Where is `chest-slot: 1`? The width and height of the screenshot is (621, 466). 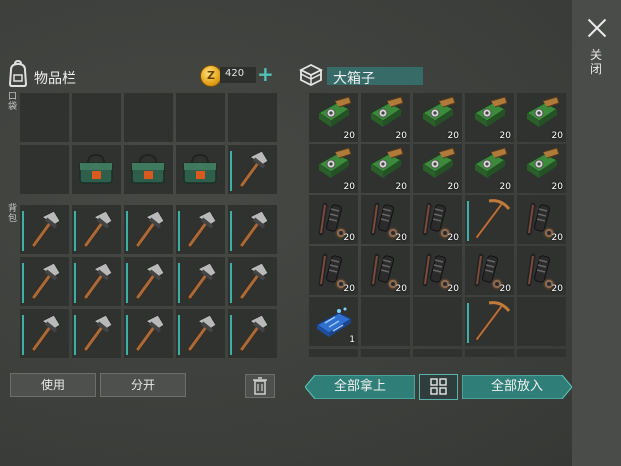
chest-slot: 1 is located at coordinates (333, 321).